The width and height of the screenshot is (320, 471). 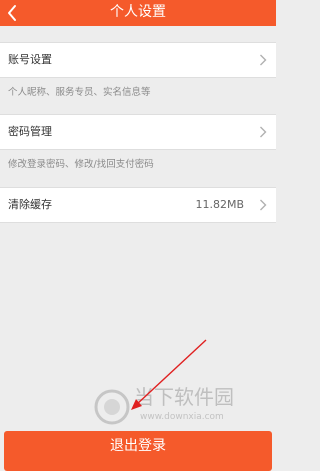 What do you see at coordinates (81, 164) in the screenshot?
I see `password-management-hint: 修改登录密码、修改/找回支付密码` at bounding box center [81, 164].